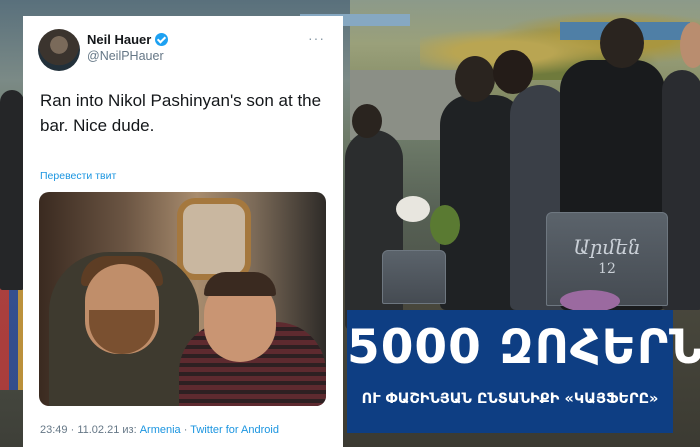  Describe the element at coordinates (214, 239) in the screenshot. I see `ornate-mirror` at that location.